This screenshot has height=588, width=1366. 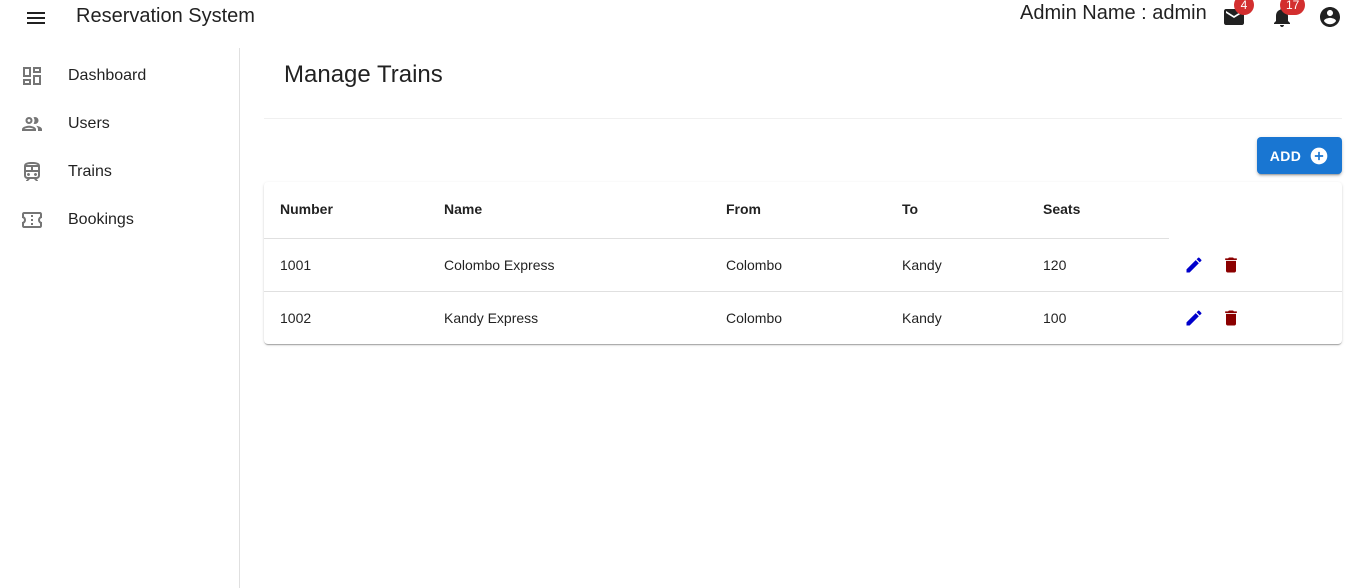 What do you see at coordinates (910, 209) in the screenshot?
I see `column-header-to: To` at bounding box center [910, 209].